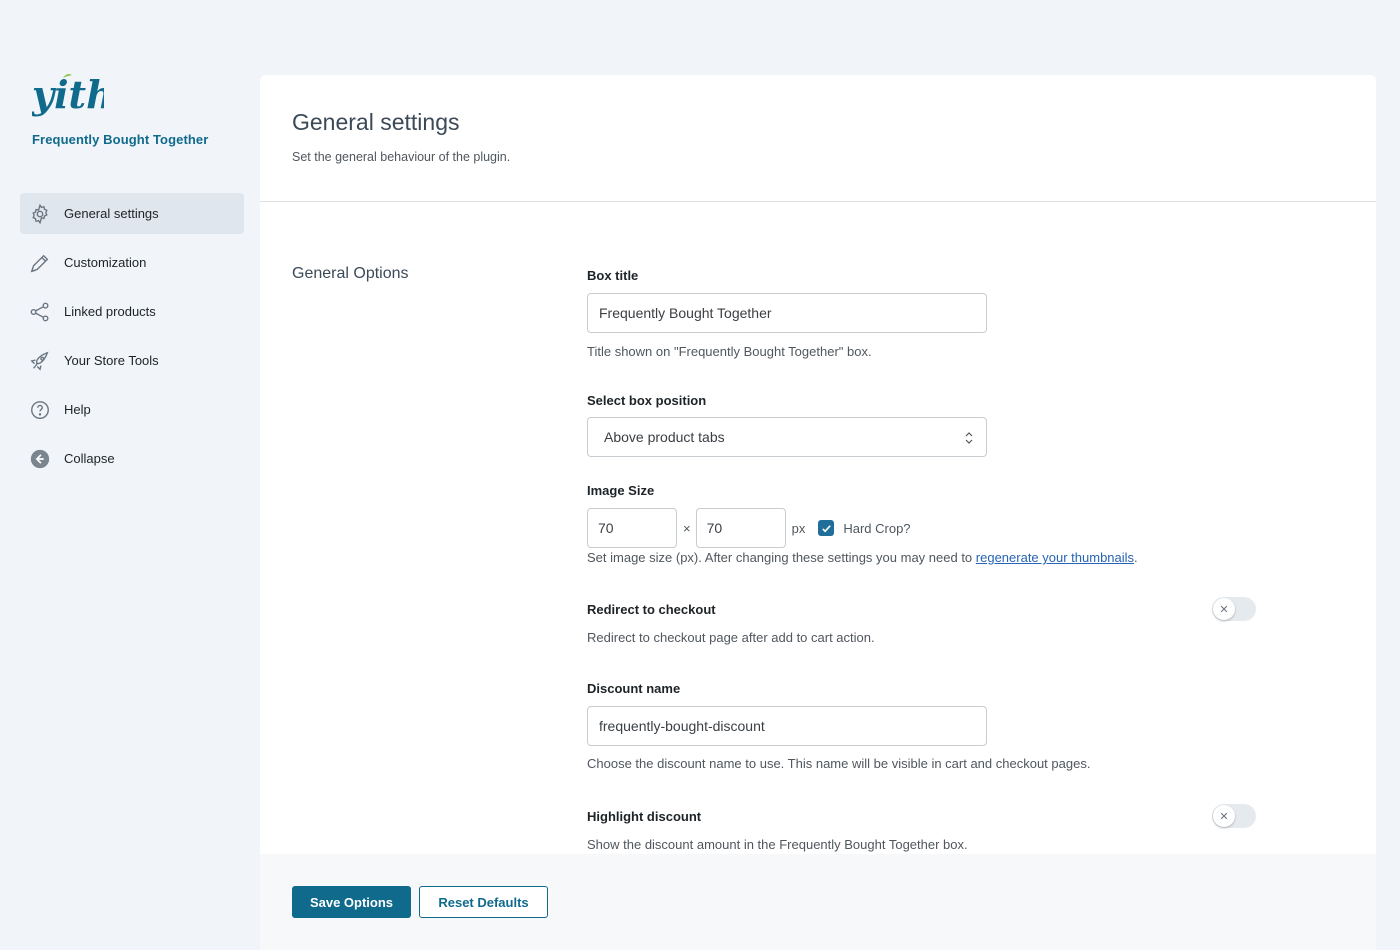  Describe the element at coordinates (132, 409) in the screenshot. I see `sidebar-item-help: Help` at that location.